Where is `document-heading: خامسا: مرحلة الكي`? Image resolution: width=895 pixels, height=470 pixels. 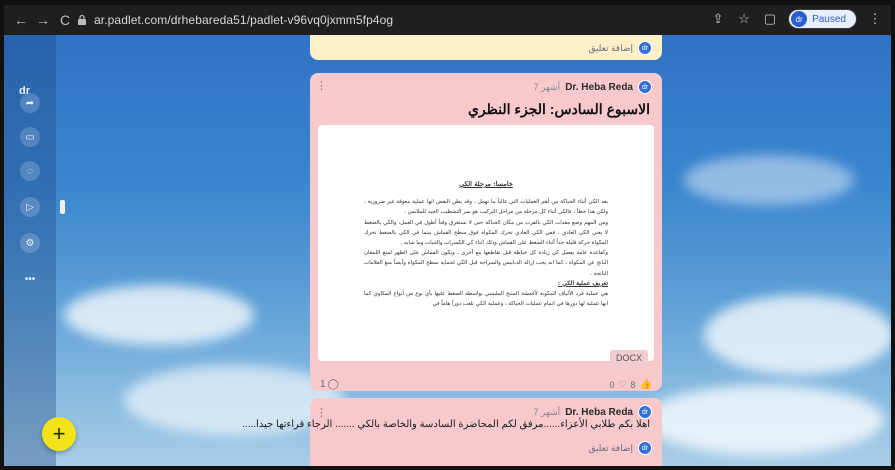
document-heading: خامسا: مرحلة الكي is located at coordinates (486, 184).